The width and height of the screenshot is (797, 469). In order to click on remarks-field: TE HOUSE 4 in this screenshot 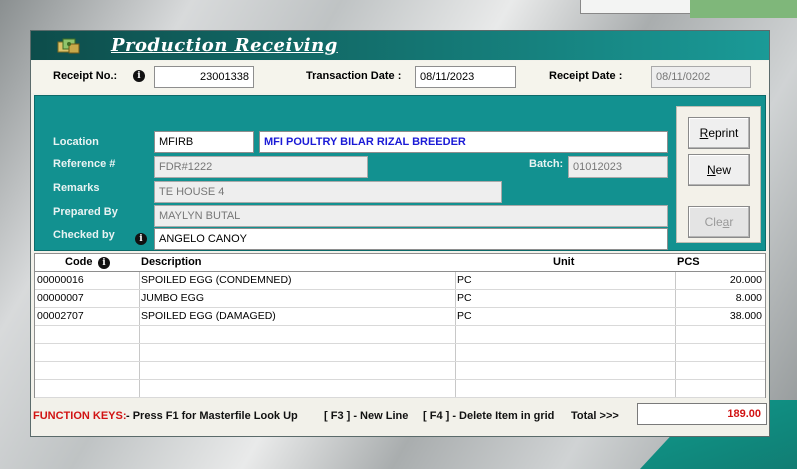, I will do `click(328, 192)`.